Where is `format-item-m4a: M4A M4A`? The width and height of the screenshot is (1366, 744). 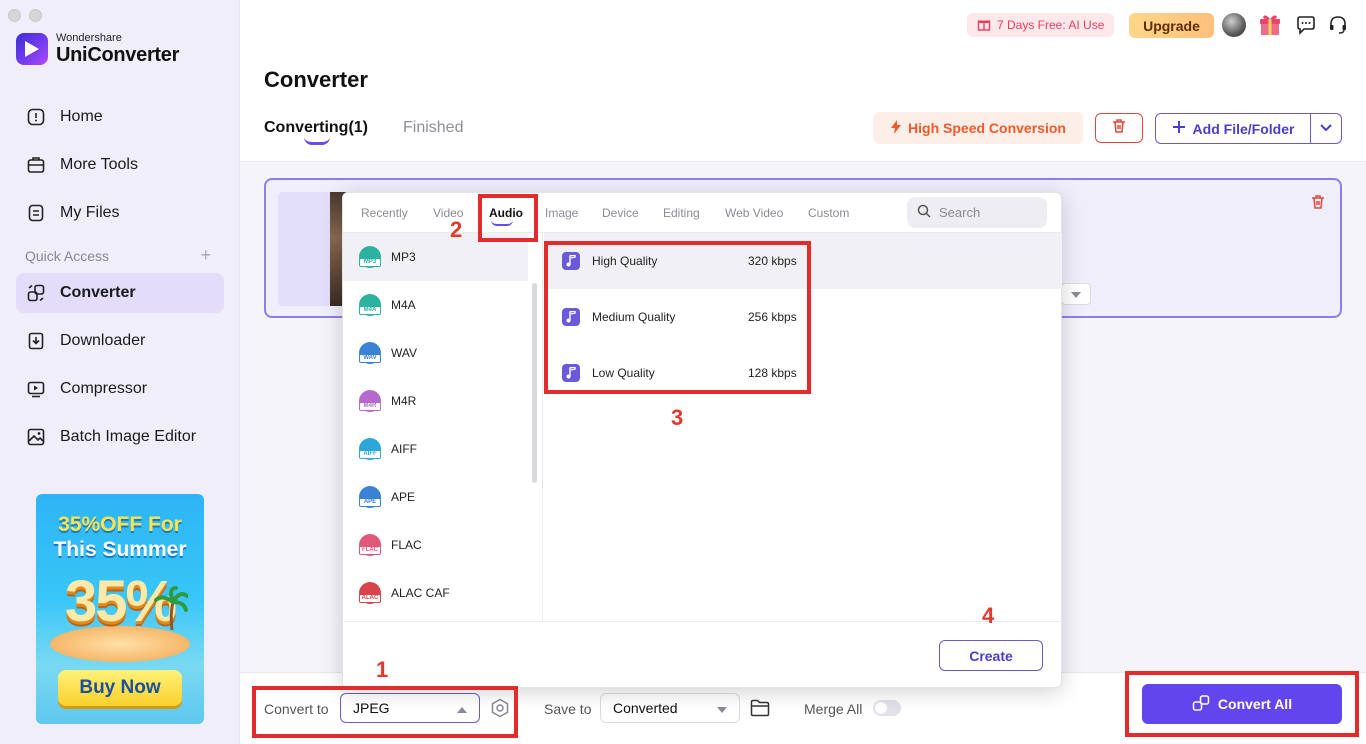 format-item-m4a: M4A M4A is located at coordinates (435, 305).